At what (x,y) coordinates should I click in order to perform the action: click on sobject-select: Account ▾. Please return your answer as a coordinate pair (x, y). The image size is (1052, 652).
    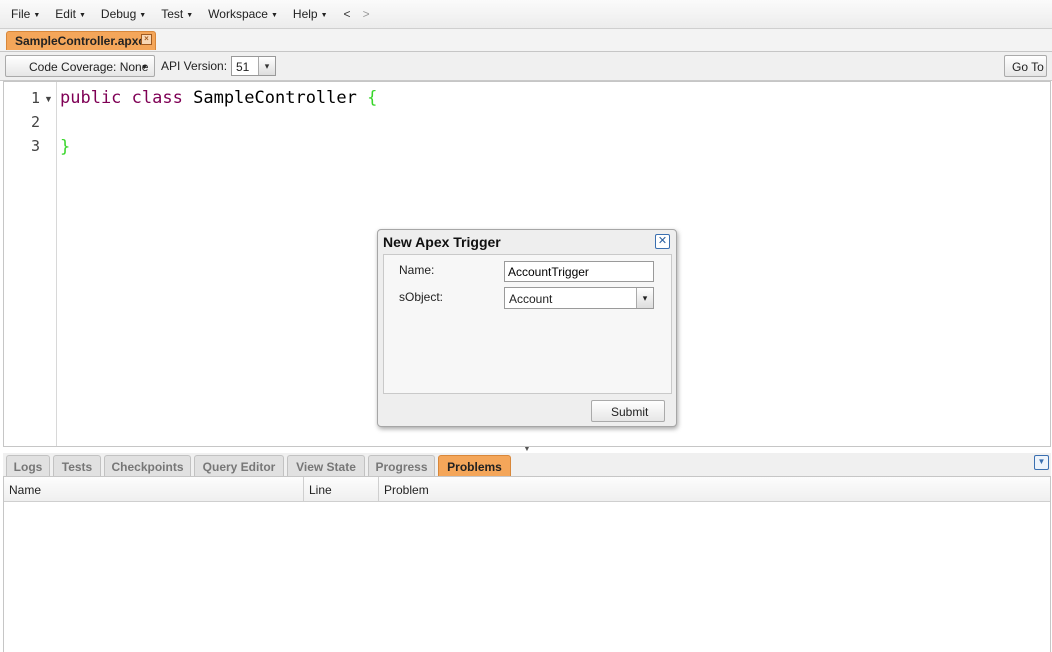
    Looking at the image, I should click on (579, 298).